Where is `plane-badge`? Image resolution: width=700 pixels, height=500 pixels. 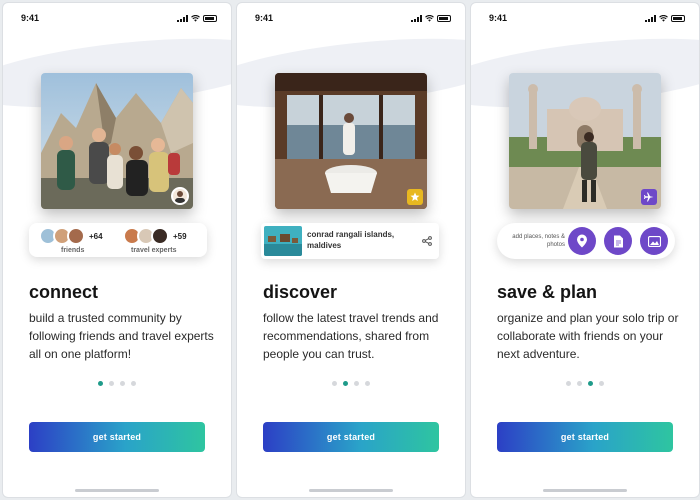
plane-badge is located at coordinates (649, 197).